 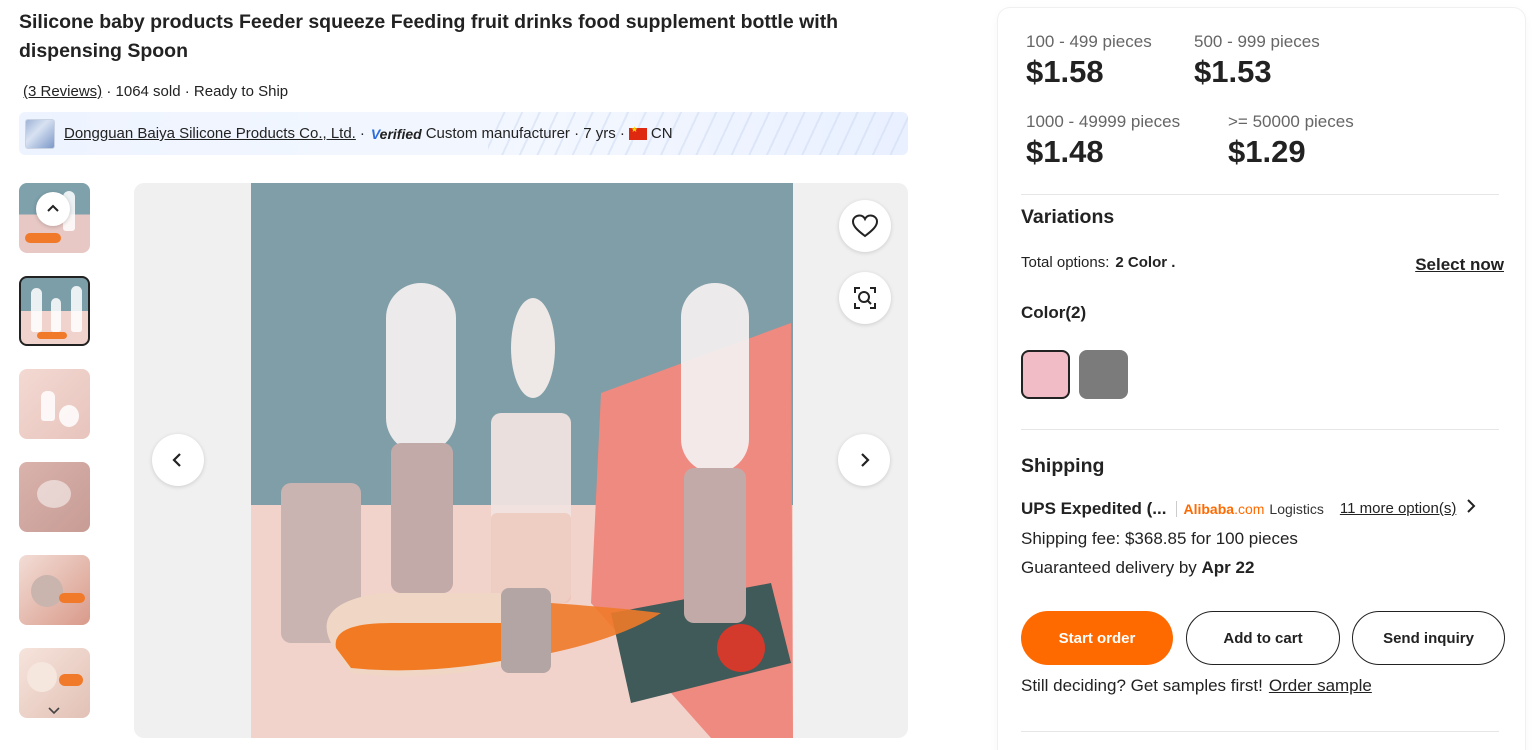 What do you see at coordinates (1065, 262) in the screenshot?
I see `total-options-label: Total options:` at bounding box center [1065, 262].